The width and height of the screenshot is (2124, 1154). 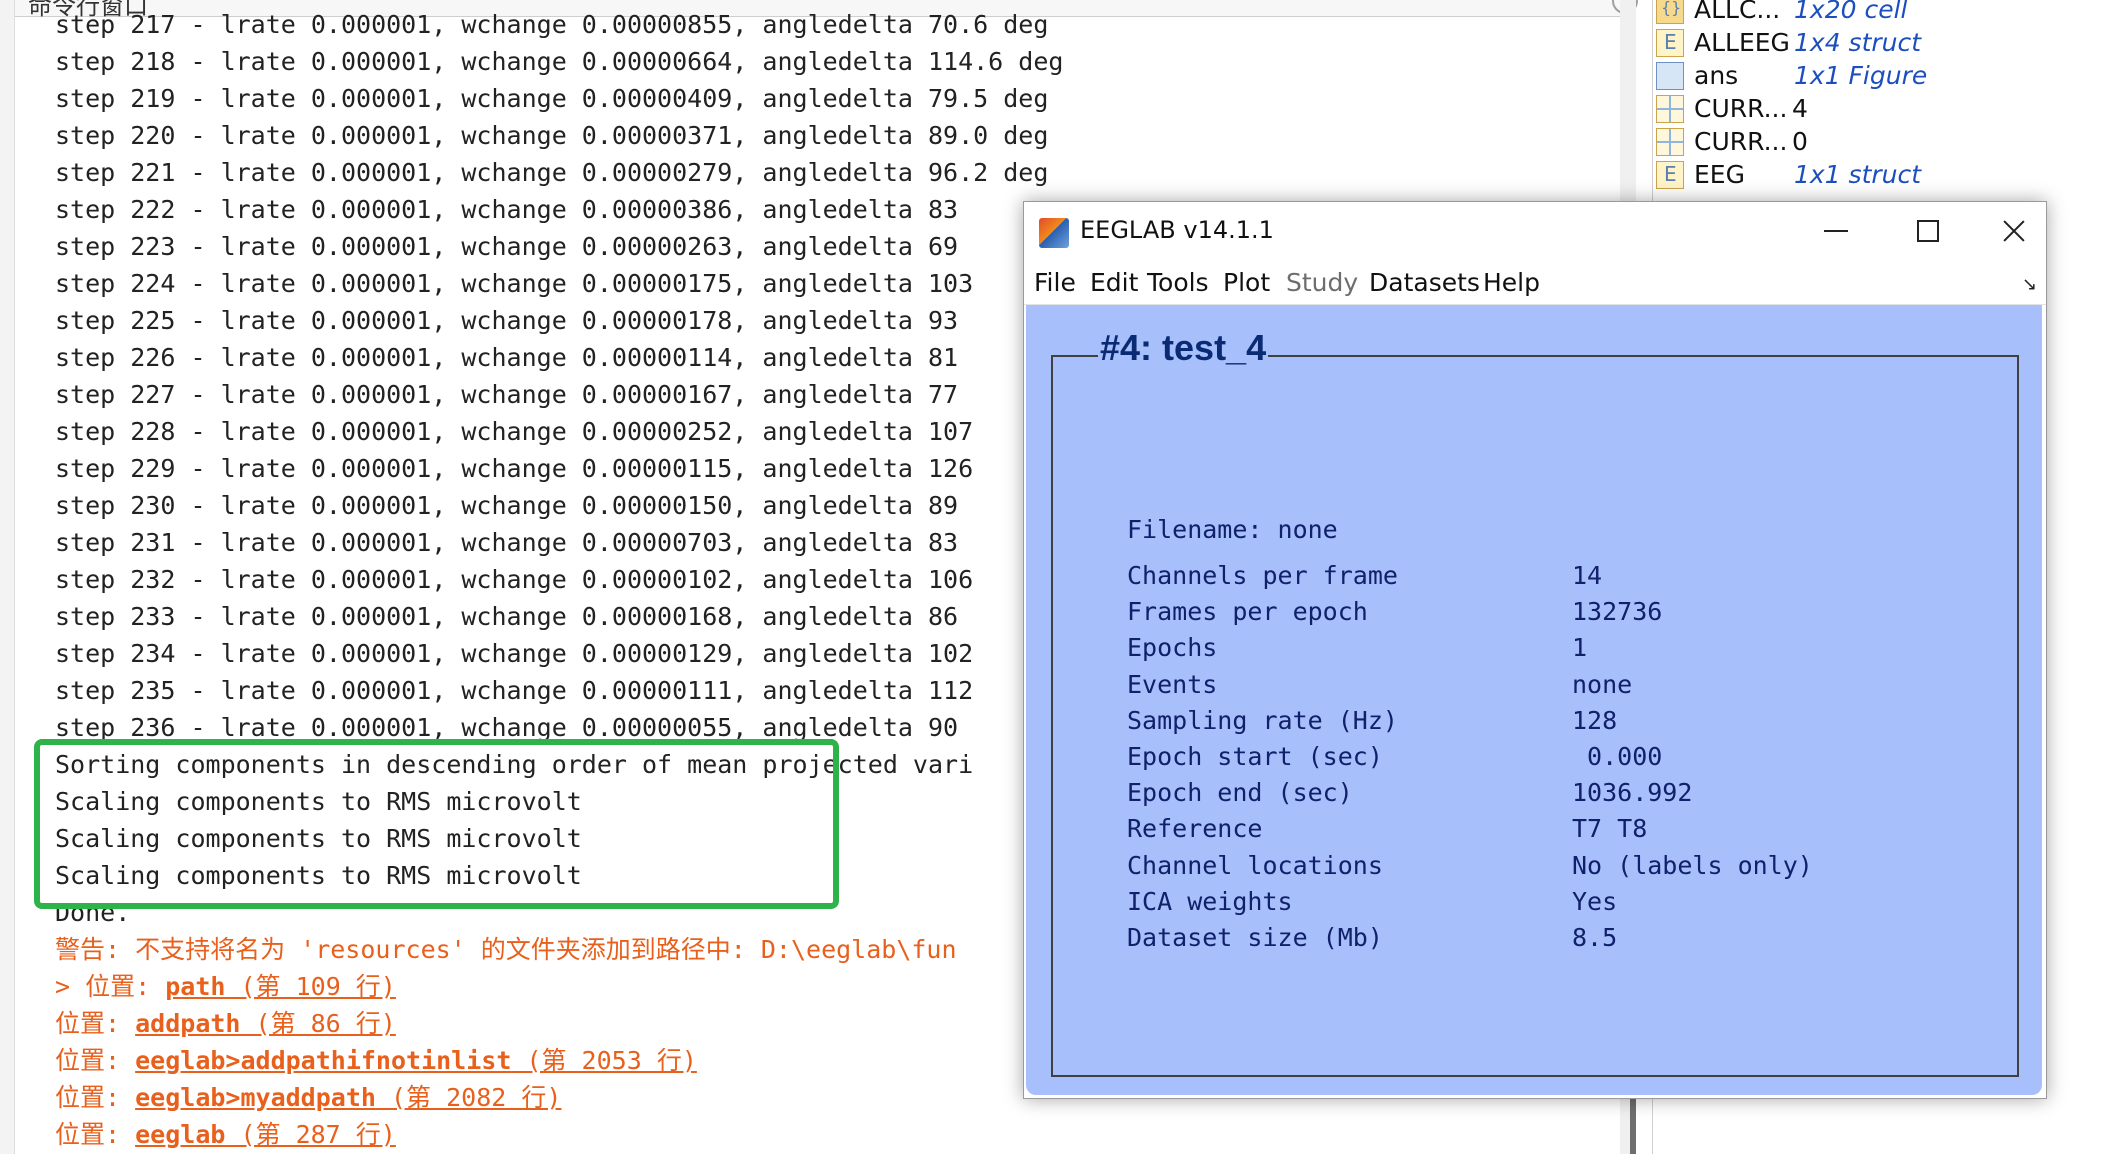 I want to click on dataset-info-value: 1036.992, so click(x=1632, y=793).